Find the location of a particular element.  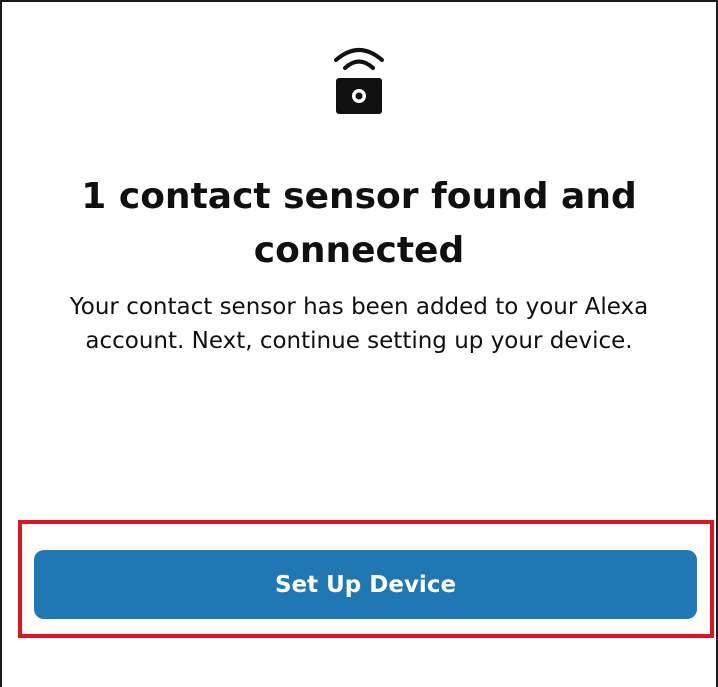

page-title: 1 contact sensor found and connected is located at coordinates (359, 223).